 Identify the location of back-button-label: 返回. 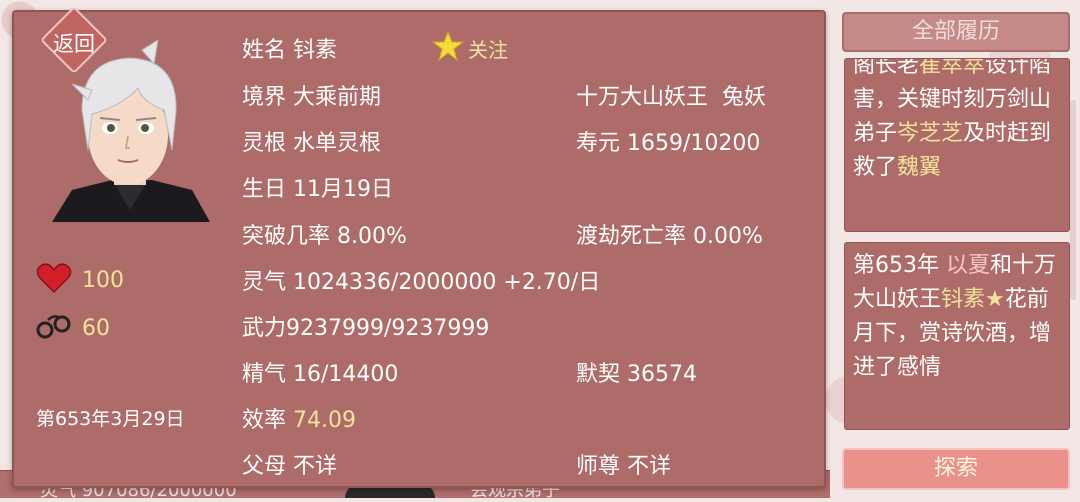
(74, 44).